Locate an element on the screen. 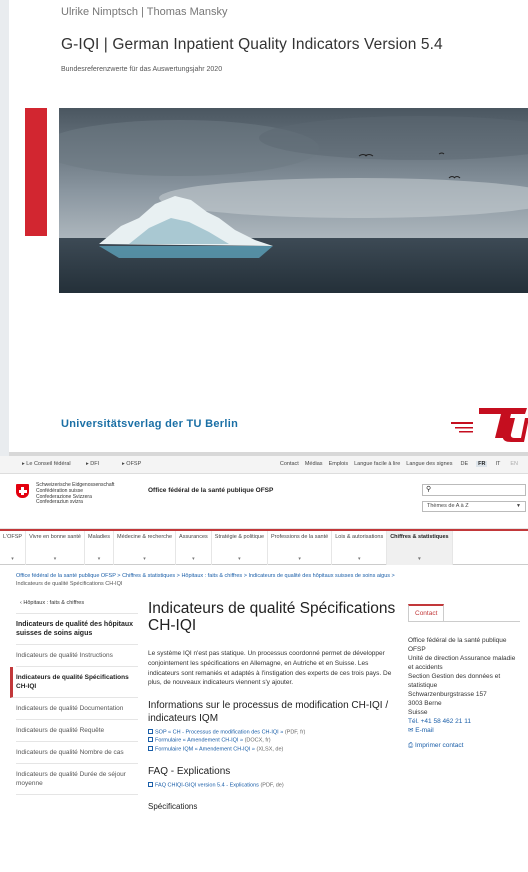 The width and height of the screenshot is (528, 872). nav-lois-autorisations: Lois & autorisations ▾ is located at coordinates (360, 548).